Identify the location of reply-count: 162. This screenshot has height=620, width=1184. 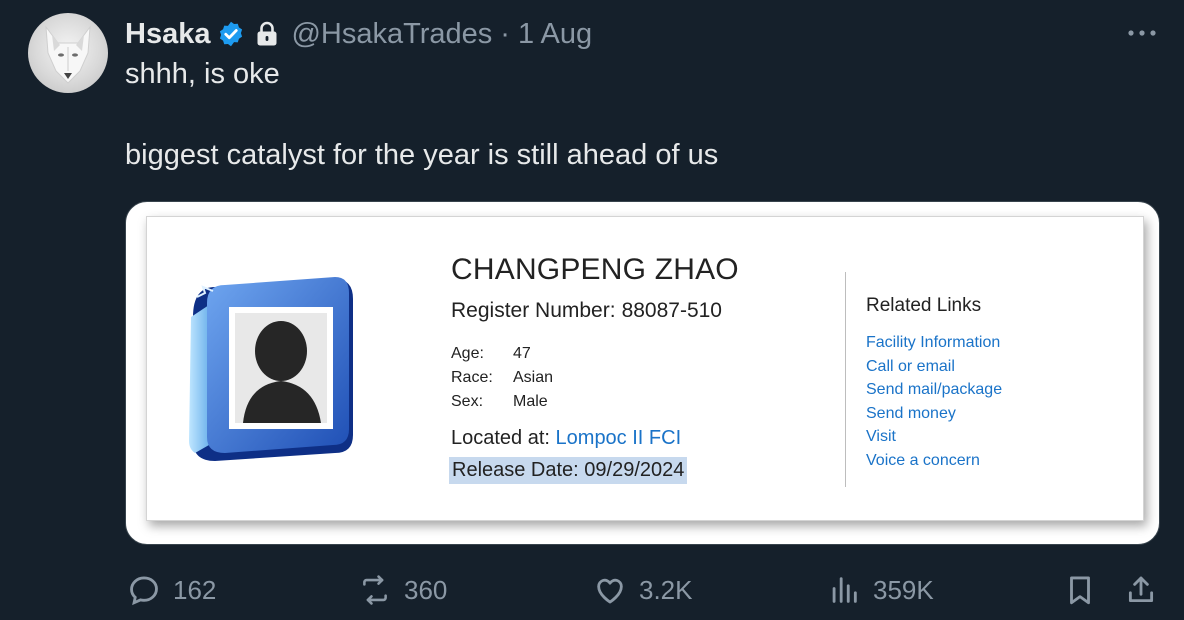
(195, 589).